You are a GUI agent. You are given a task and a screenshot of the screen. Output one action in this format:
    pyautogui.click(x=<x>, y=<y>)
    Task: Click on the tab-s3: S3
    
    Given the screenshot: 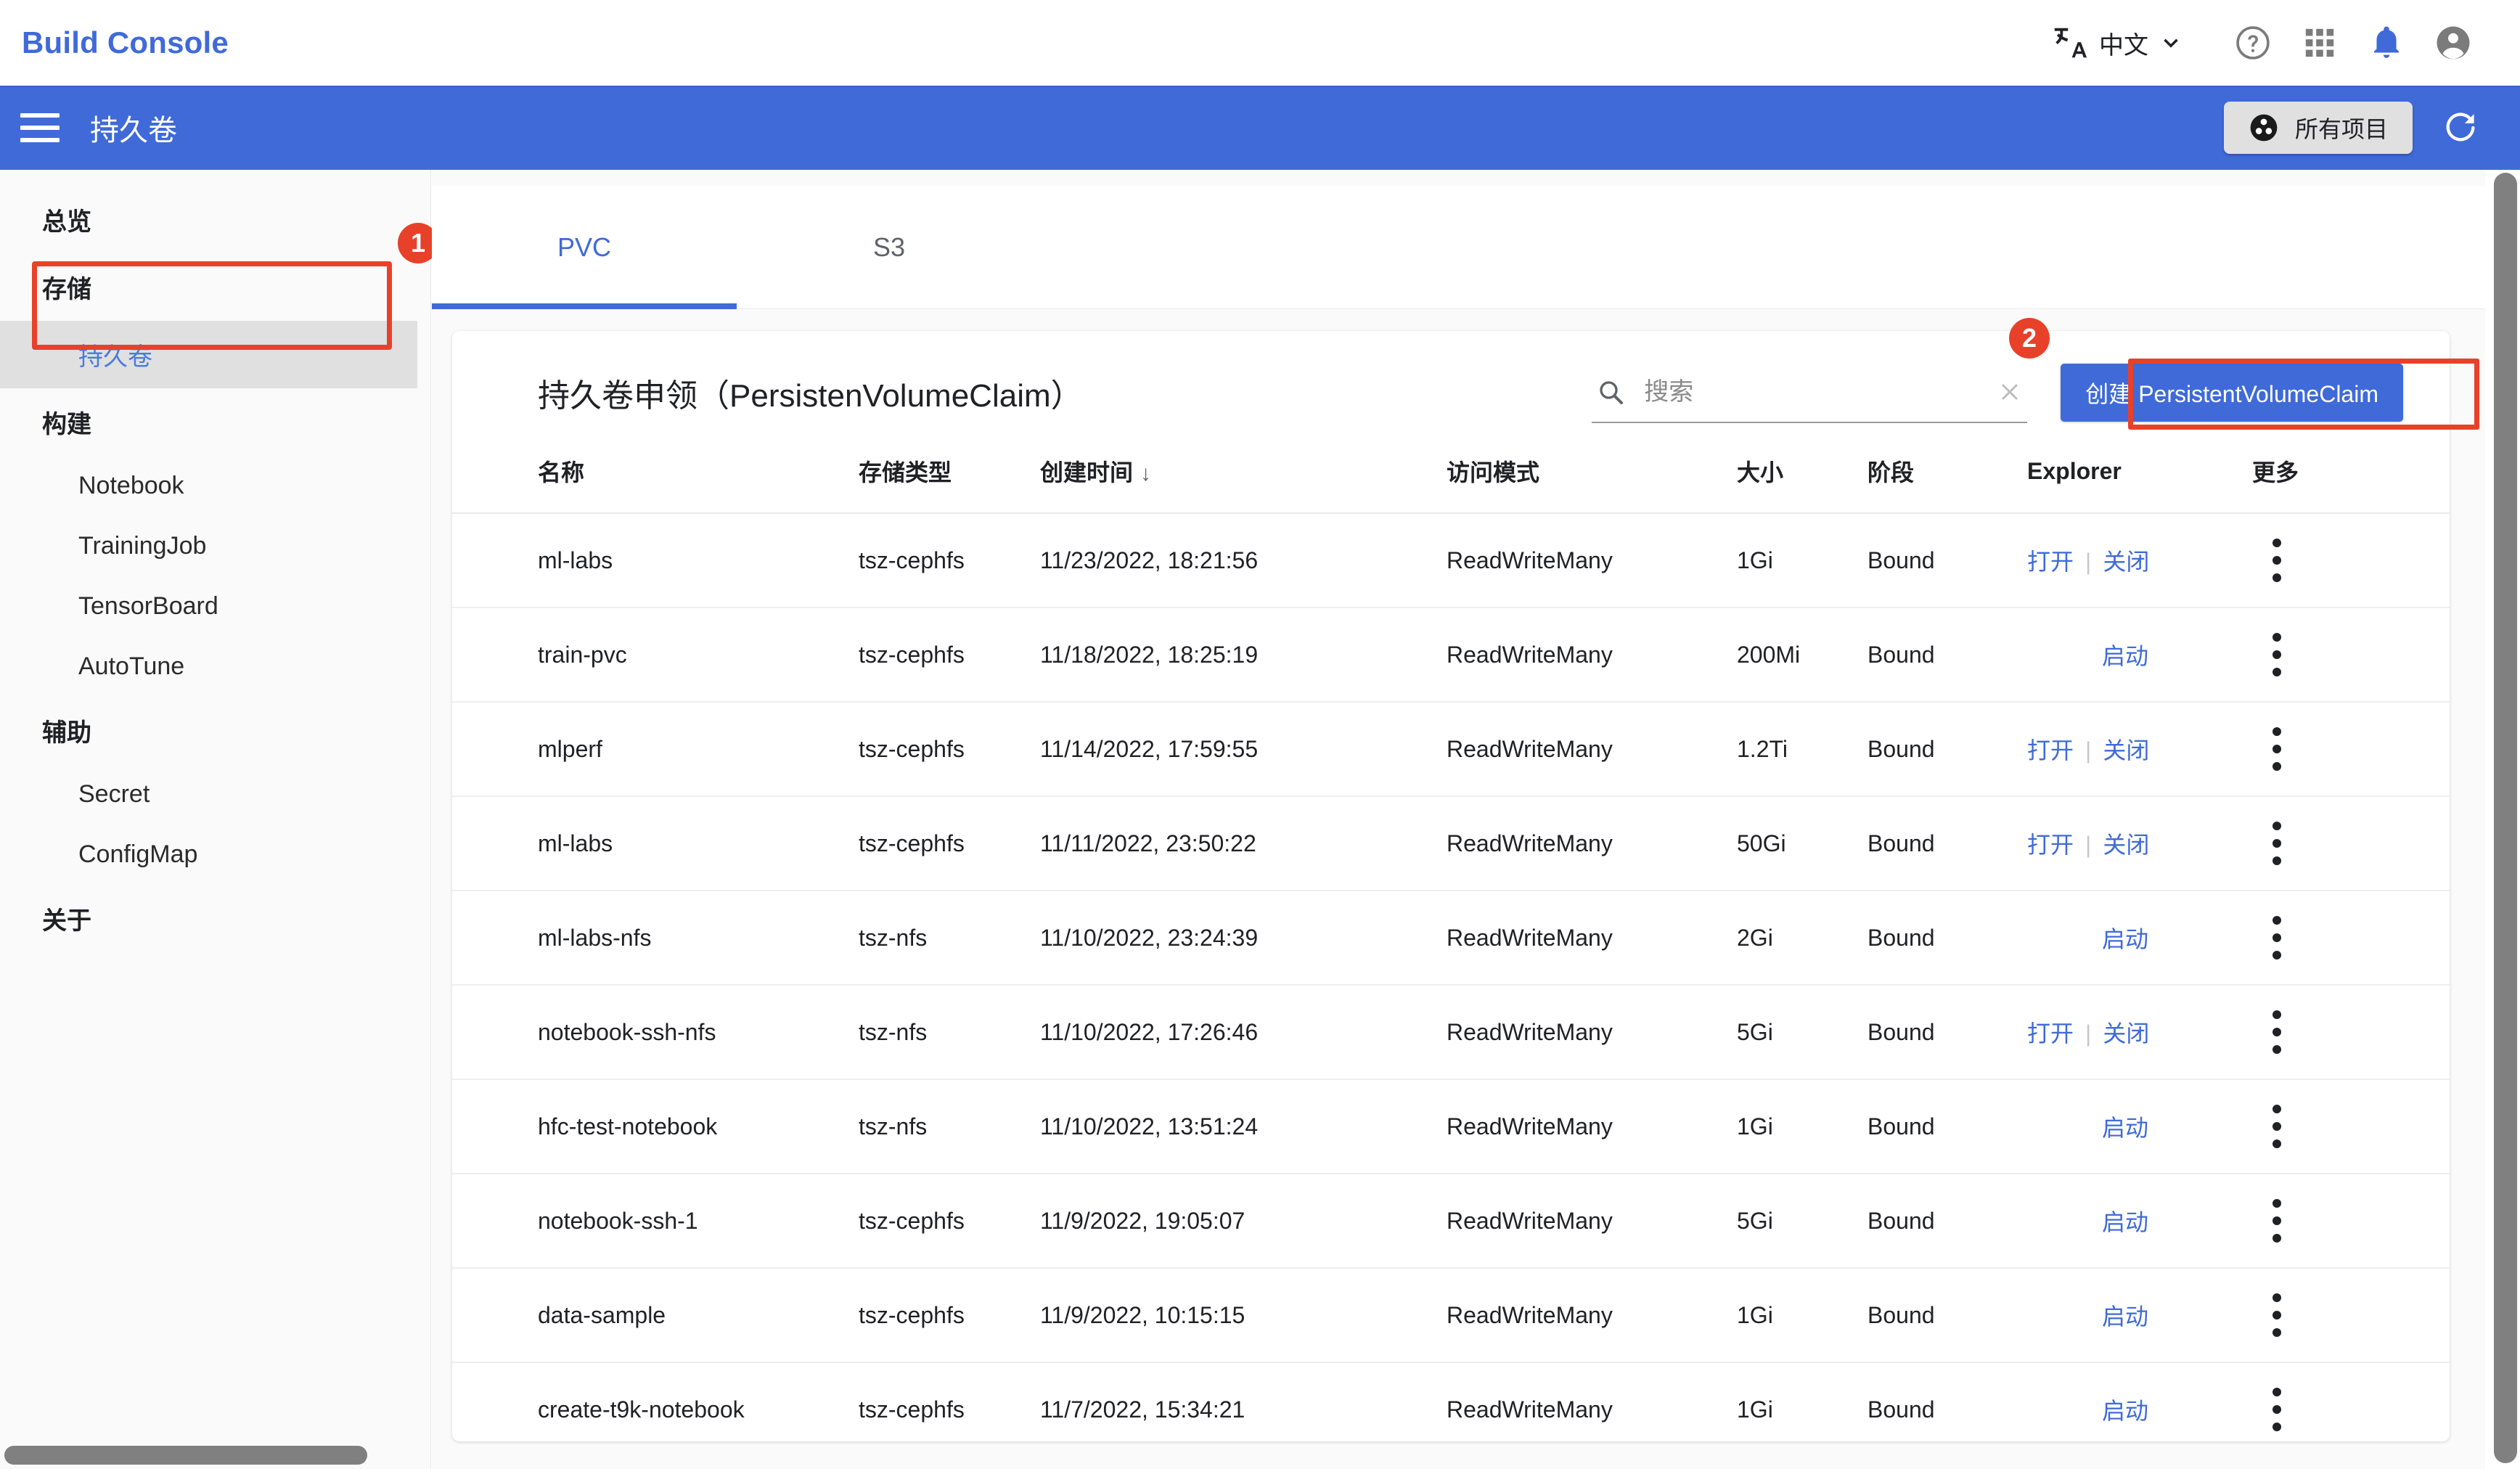 What is the action you would take?
    pyautogui.click(x=889, y=247)
    